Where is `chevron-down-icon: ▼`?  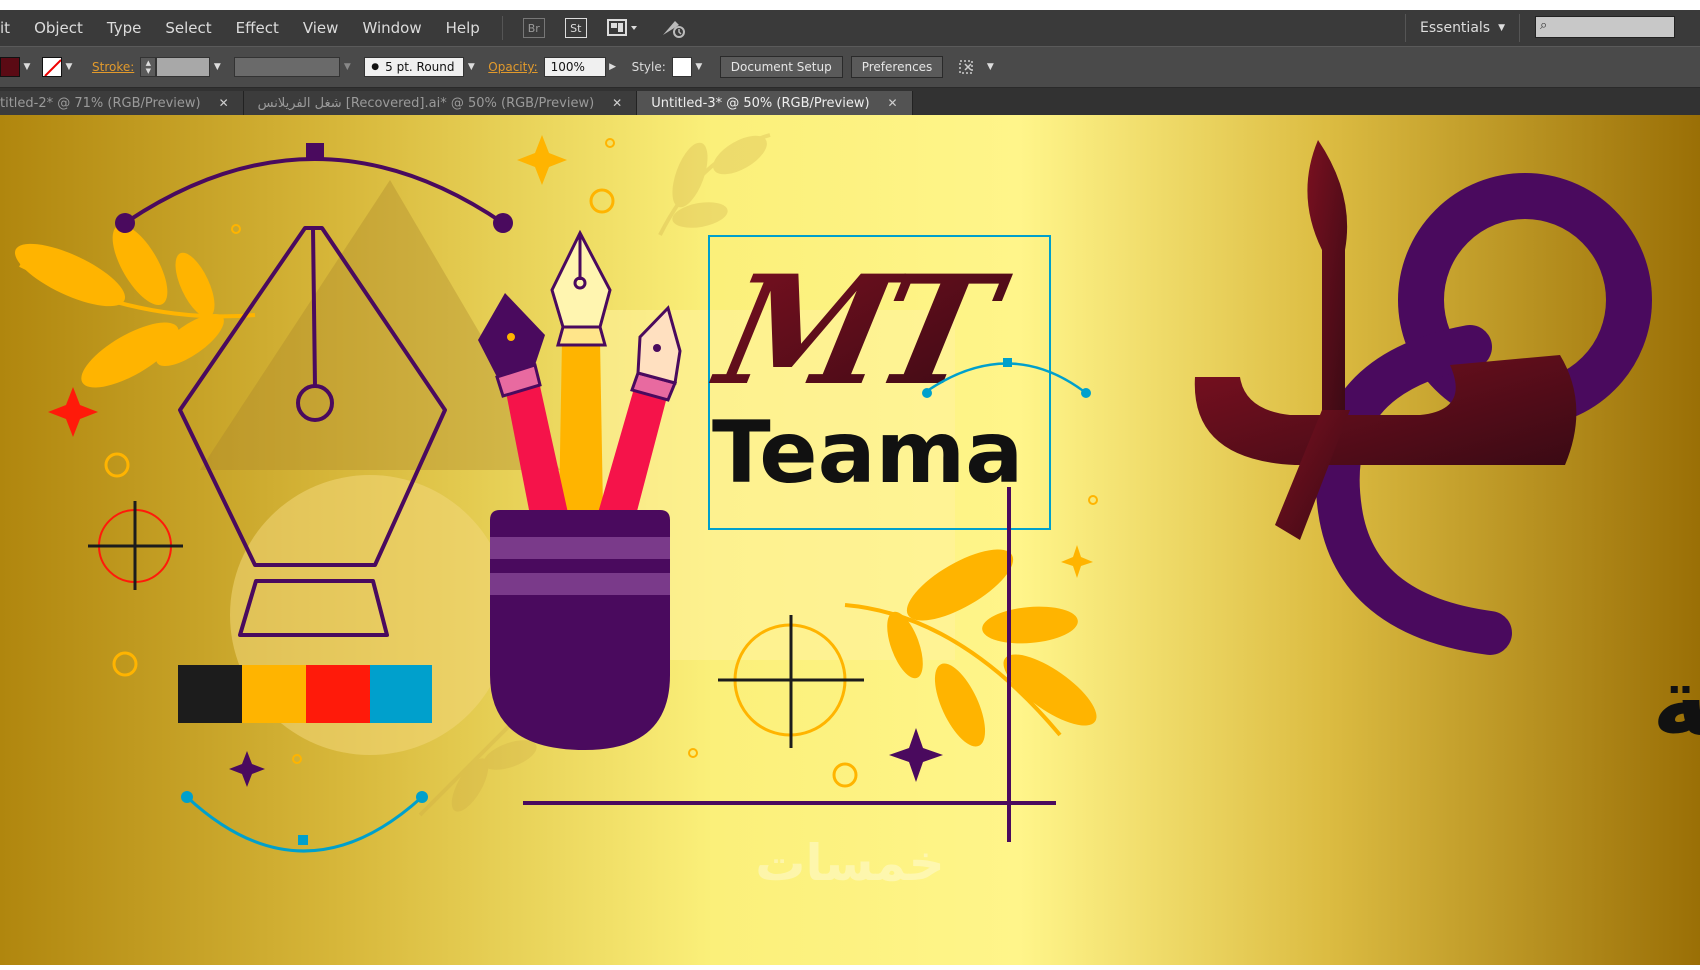 chevron-down-icon: ▼ is located at coordinates (1501, 28).